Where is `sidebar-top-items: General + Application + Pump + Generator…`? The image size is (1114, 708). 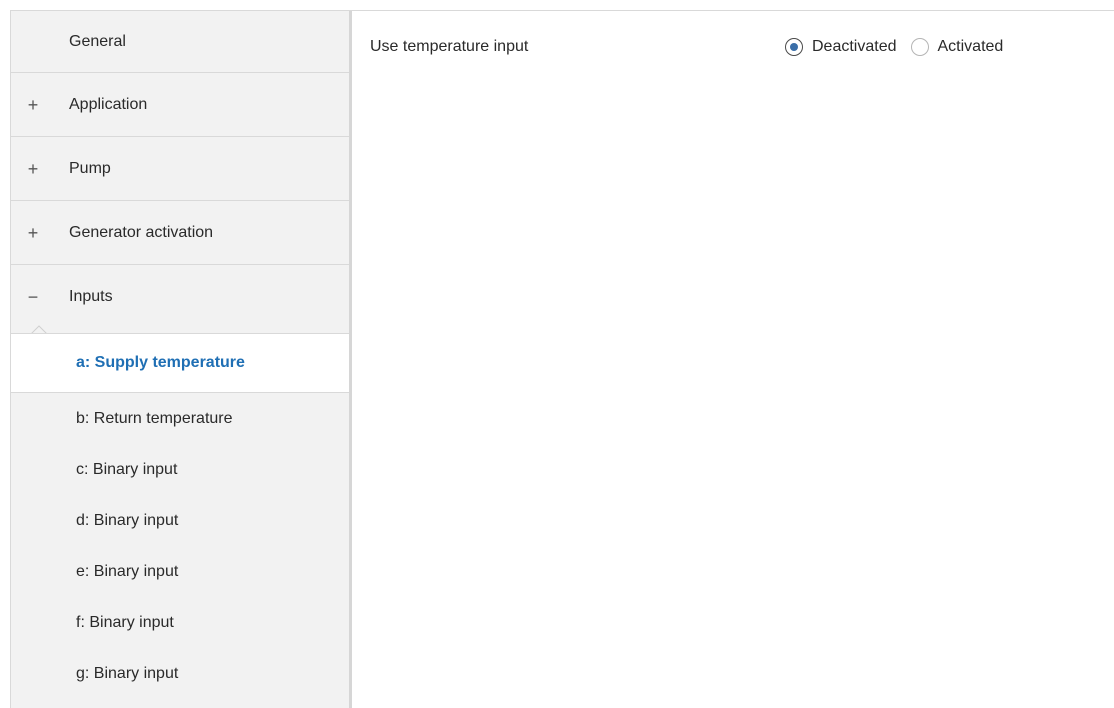 sidebar-top-items: General + Application + Pump + Generator… is located at coordinates (180, 170).